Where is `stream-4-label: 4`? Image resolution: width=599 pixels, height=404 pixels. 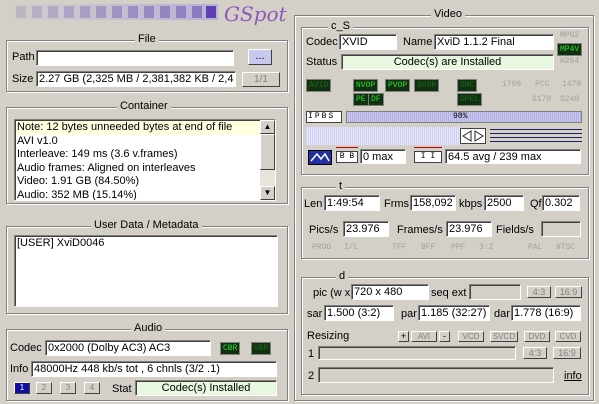 stream-4-label: 4 is located at coordinates (92, 387).